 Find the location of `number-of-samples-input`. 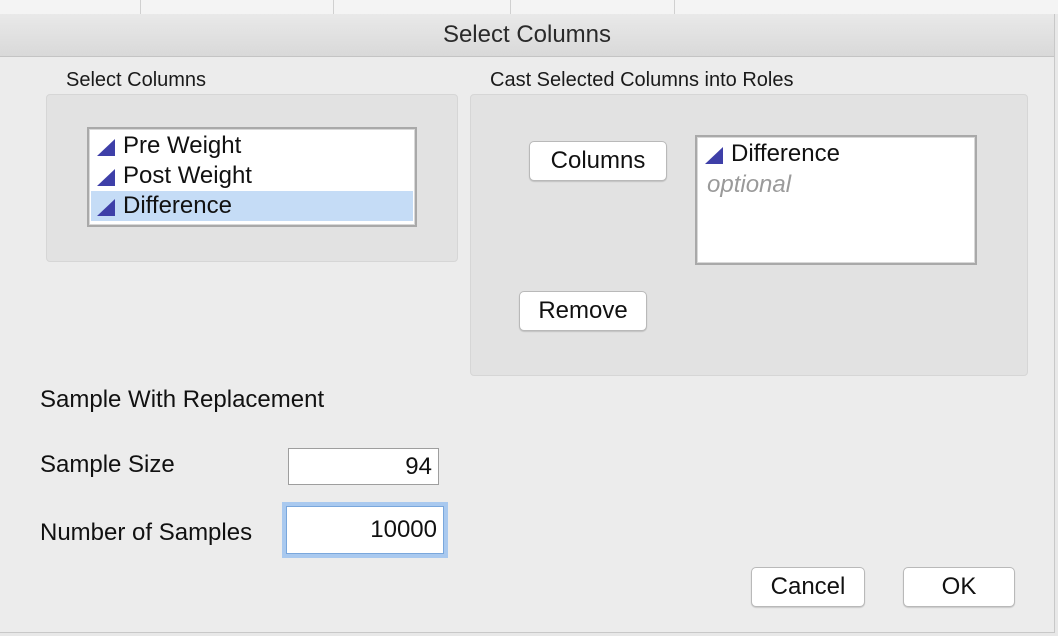

number-of-samples-input is located at coordinates (365, 530).